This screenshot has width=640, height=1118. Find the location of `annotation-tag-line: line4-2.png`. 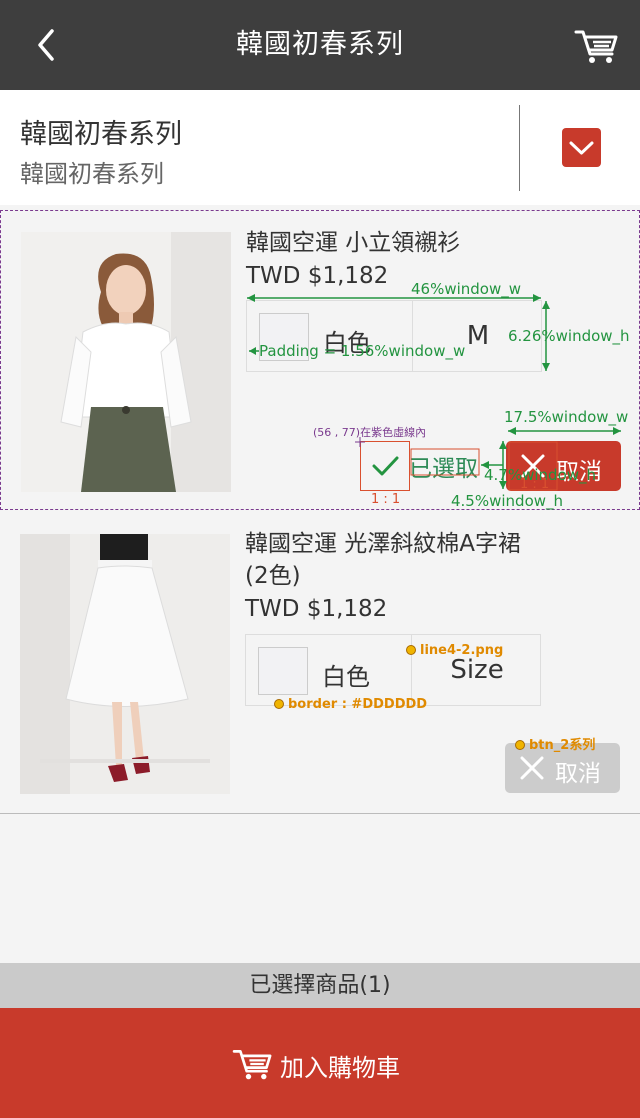

annotation-tag-line: line4-2.png is located at coordinates (454, 650).